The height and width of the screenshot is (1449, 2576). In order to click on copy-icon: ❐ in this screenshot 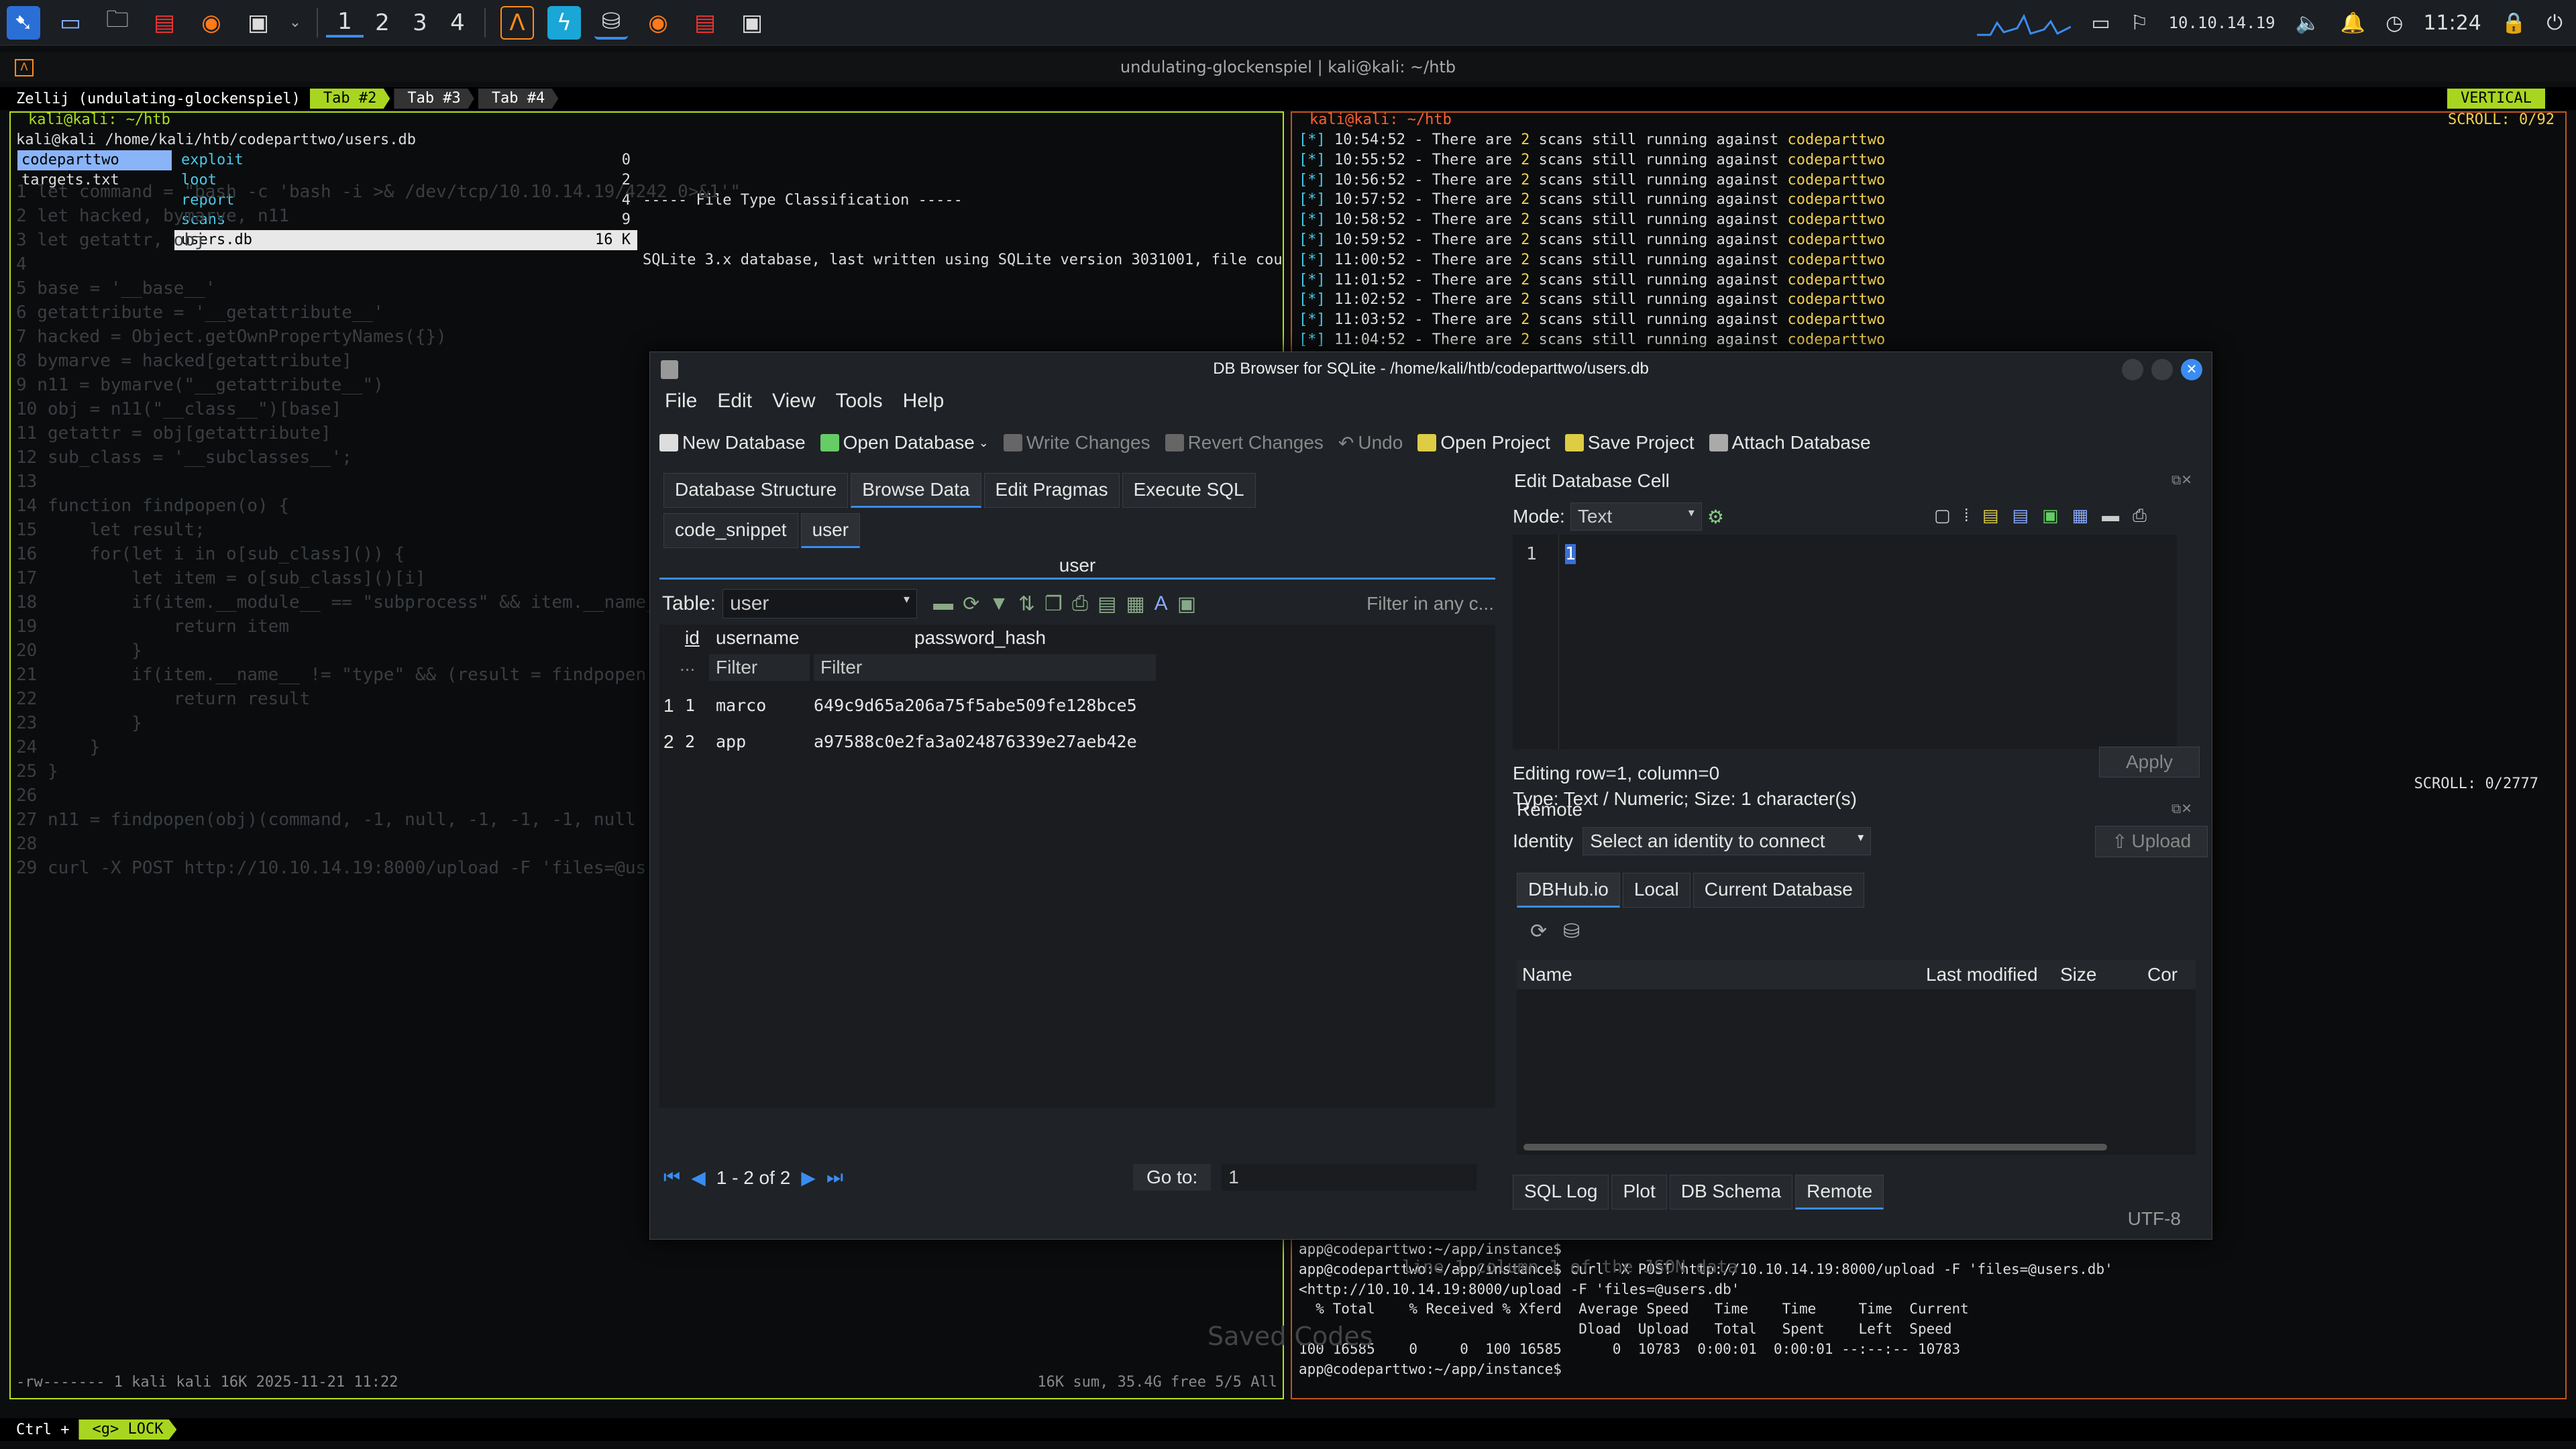, I will do `click(1053, 604)`.